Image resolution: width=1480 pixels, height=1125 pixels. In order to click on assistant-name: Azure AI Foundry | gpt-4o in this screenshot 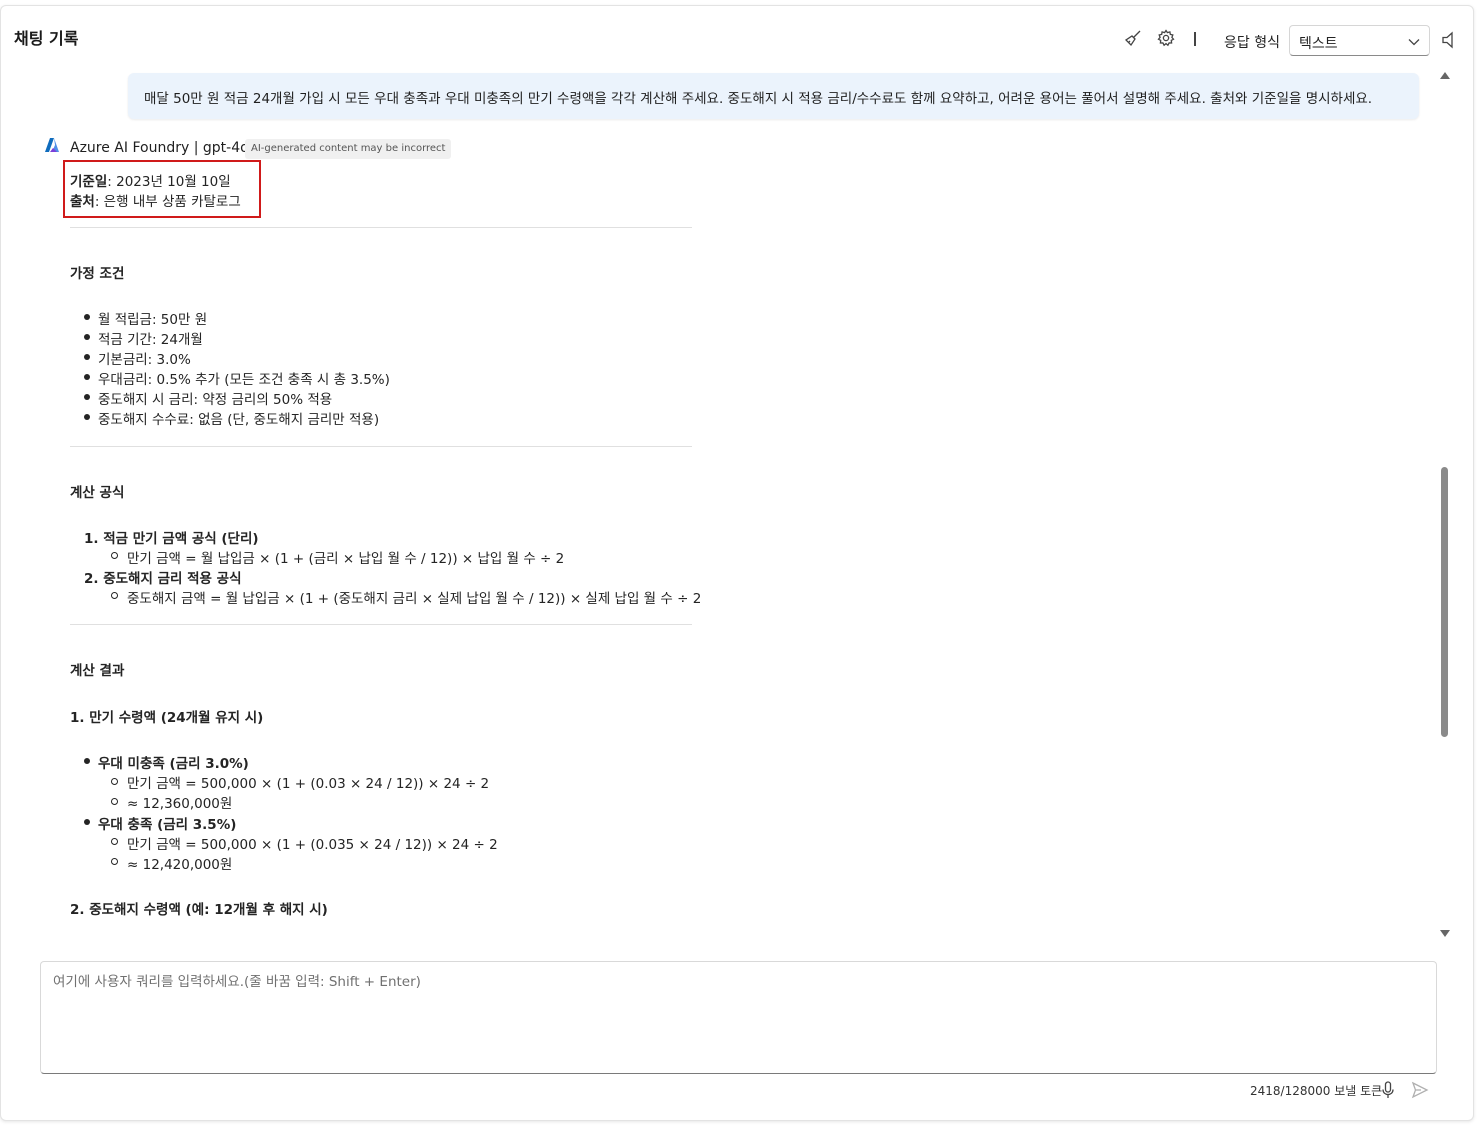, I will do `click(159, 148)`.